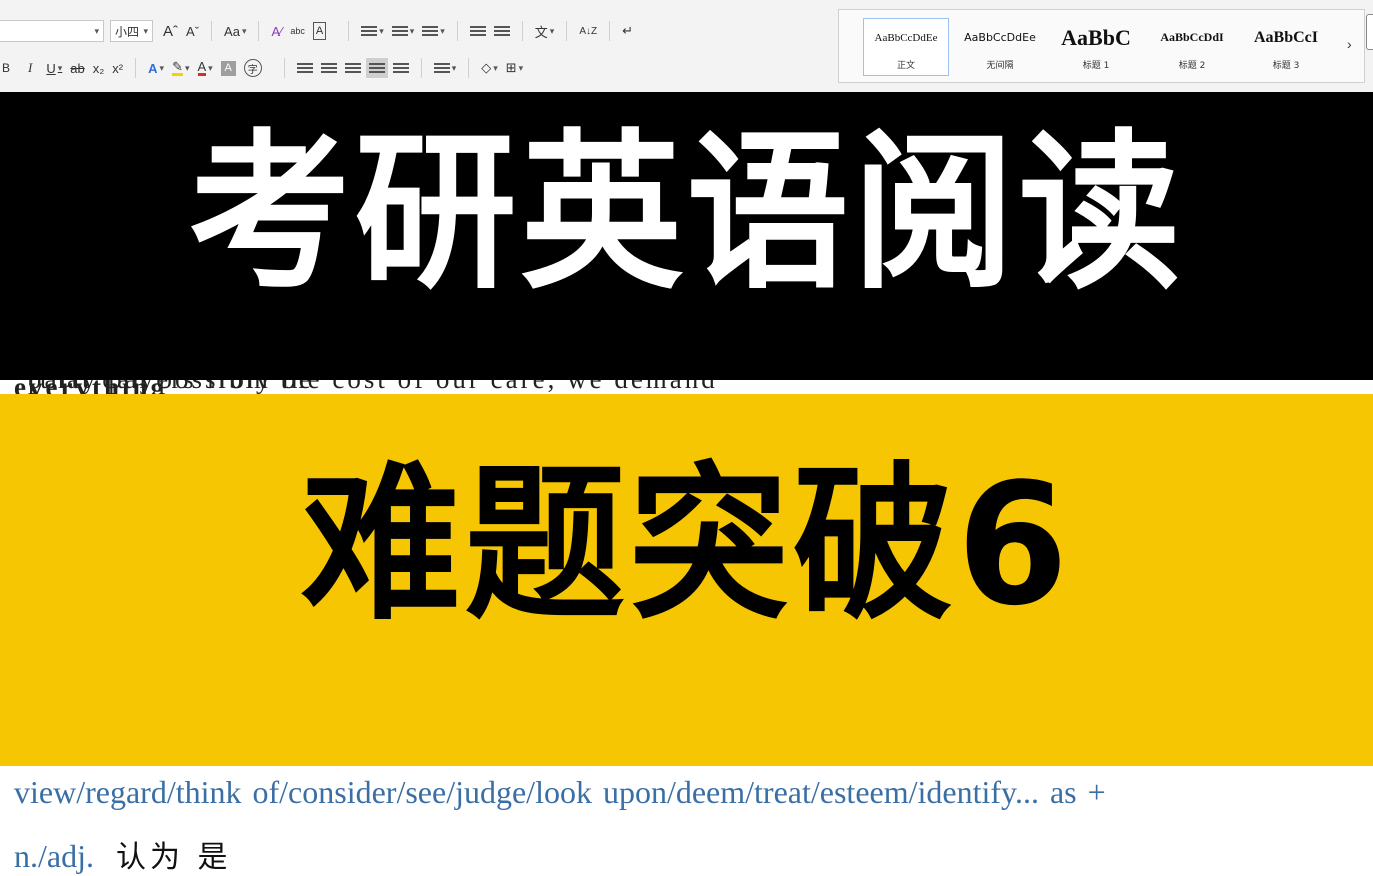  What do you see at coordinates (205, 68) in the screenshot?
I see `font-color-button: A ▾` at bounding box center [205, 68].